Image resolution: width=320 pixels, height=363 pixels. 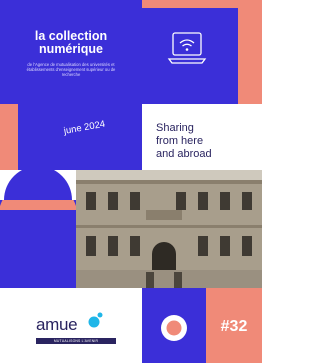 What do you see at coordinates (21, 137) in the screenshot?
I see `salmon-quarter-shape` at bounding box center [21, 137].